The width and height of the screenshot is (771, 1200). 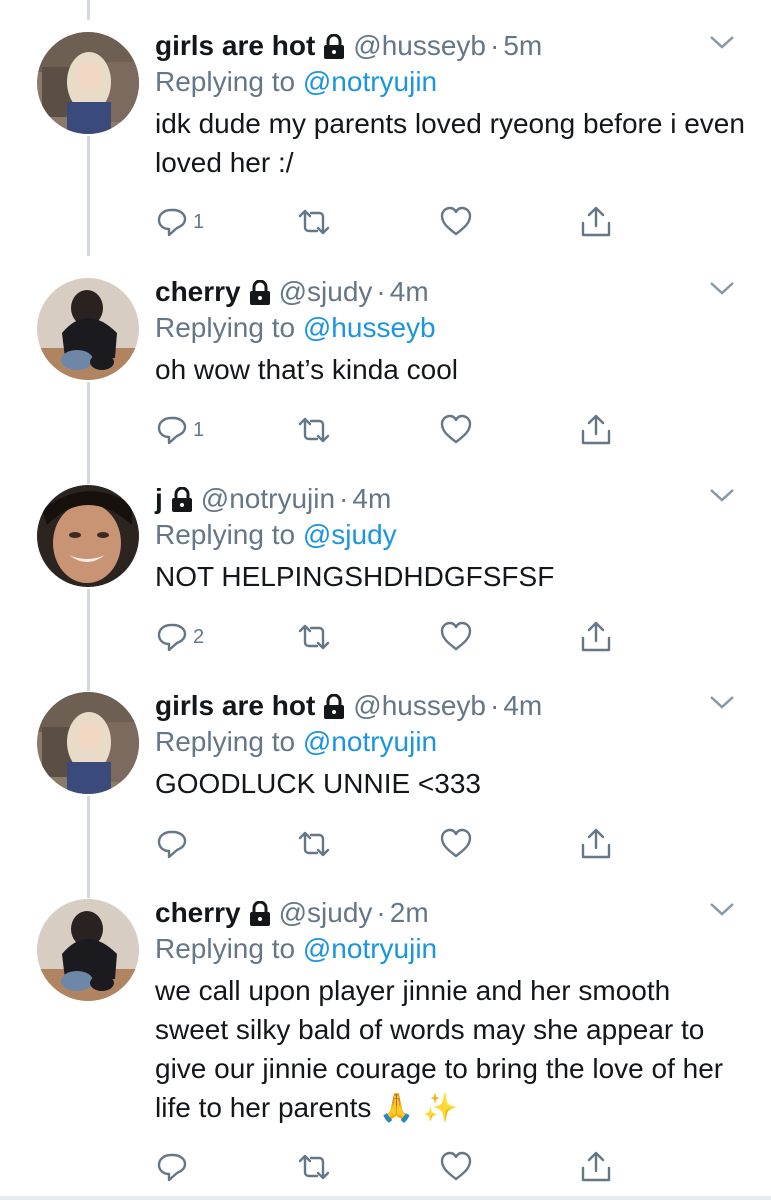 What do you see at coordinates (159, 499) in the screenshot?
I see `display-name: j` at bounding box center [159, 499].